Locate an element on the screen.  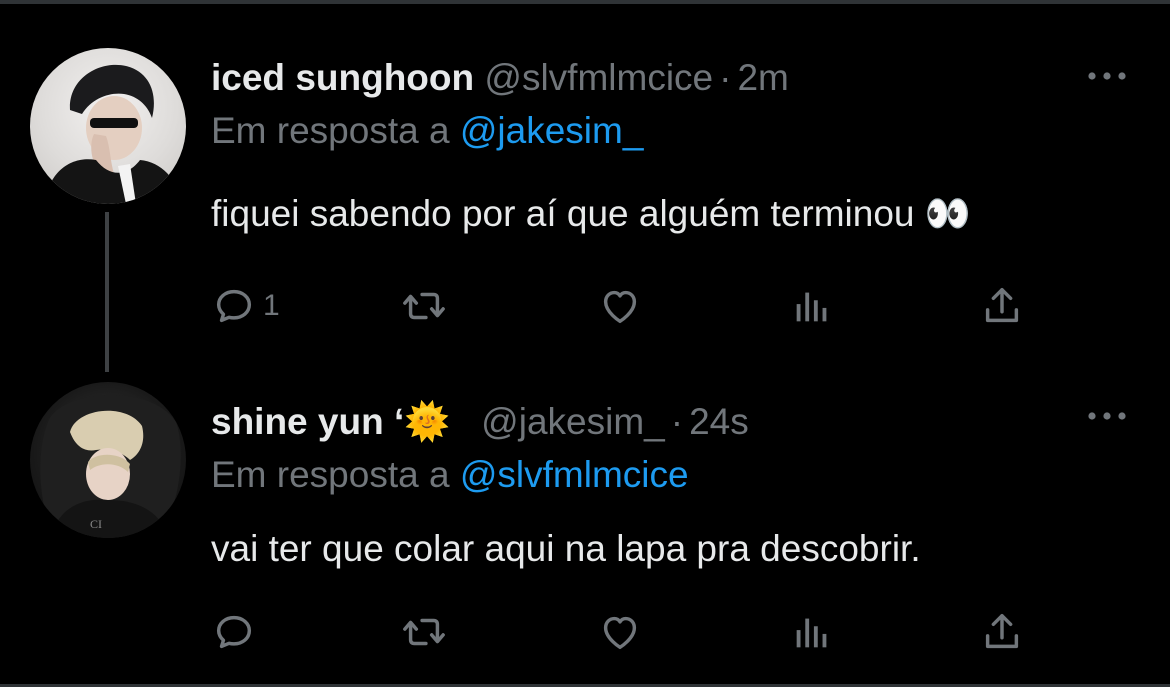
tweet-actions is located at coordinates (626, 632).